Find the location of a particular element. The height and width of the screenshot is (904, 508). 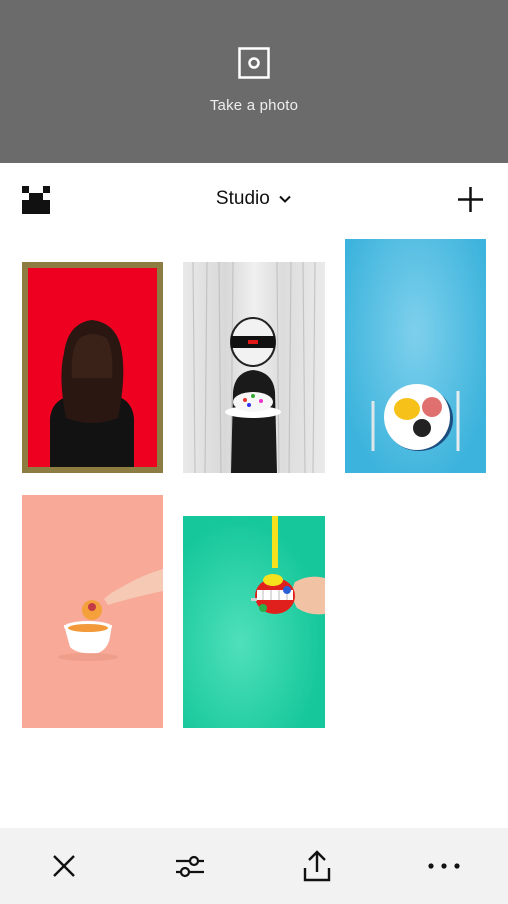

share-upload-icon is located at coordinates (317, 866).